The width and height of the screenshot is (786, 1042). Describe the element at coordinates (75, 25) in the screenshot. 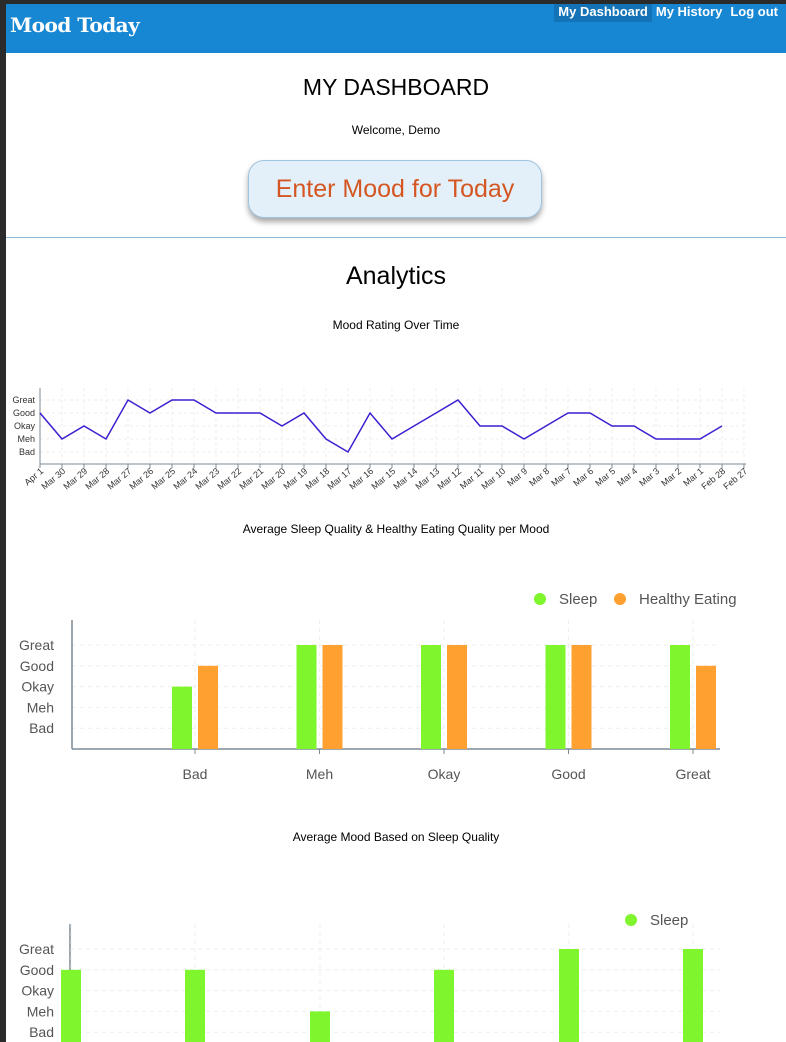

I see `app-brand: Mood Today` at that location.